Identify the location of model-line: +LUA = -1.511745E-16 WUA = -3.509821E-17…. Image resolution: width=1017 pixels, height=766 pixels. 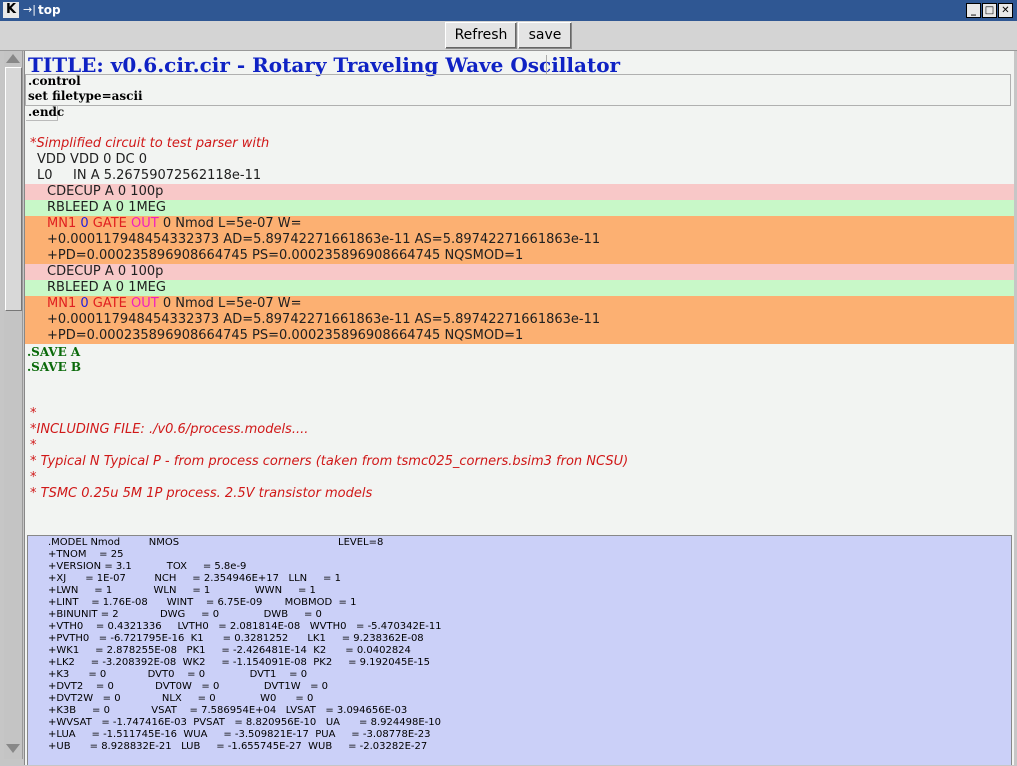
(239, 734).